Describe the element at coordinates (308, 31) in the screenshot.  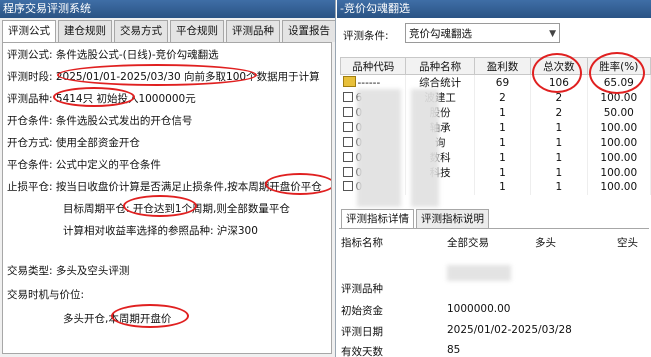
I see `tab-report: 设置报告` at that location.